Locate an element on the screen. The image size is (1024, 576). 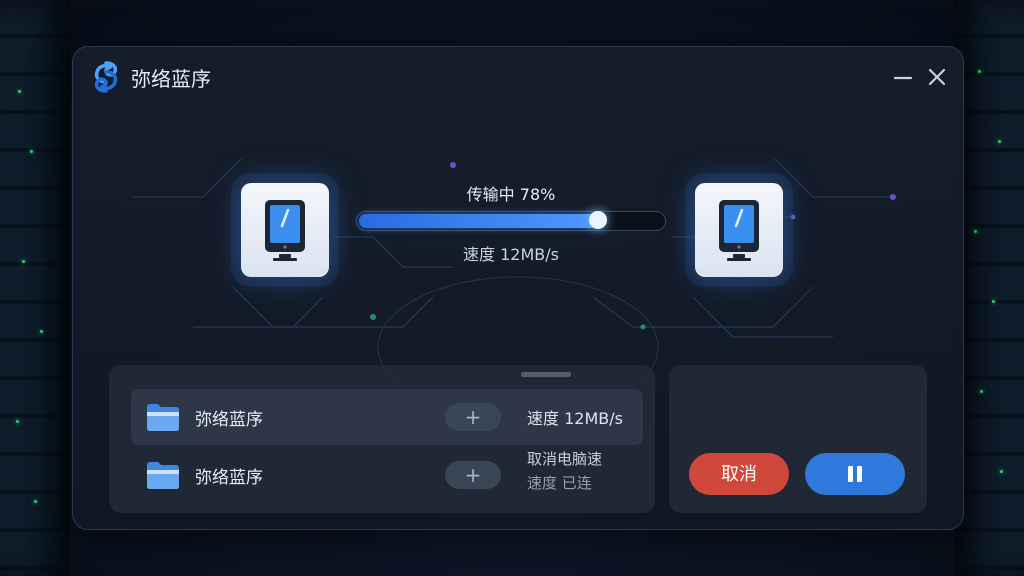
titlebar: 弥络蓝序 is located at coordinates (150, 77).